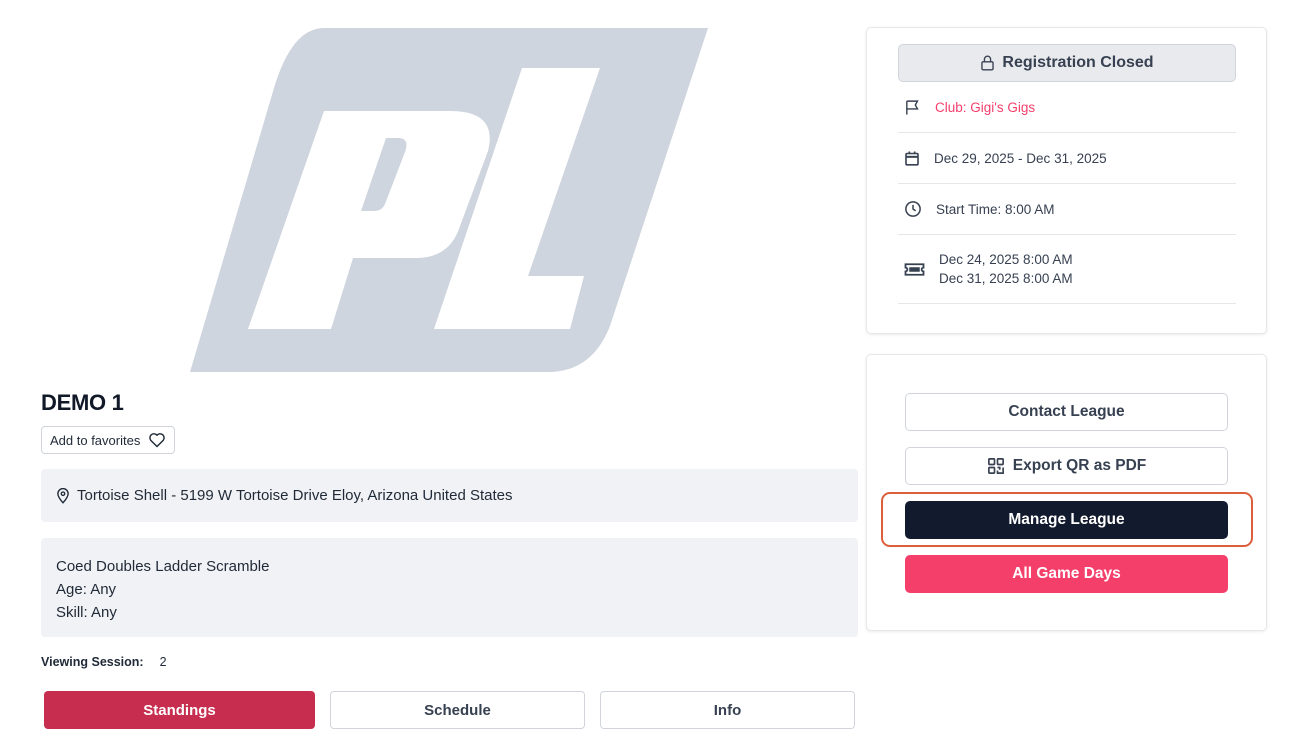 The width and height of the screenshot is (1294, 750). Describe the element at coordinates (1078, 62) in the screenshot. I see `registration-status-label: Registration Closed` at that location.